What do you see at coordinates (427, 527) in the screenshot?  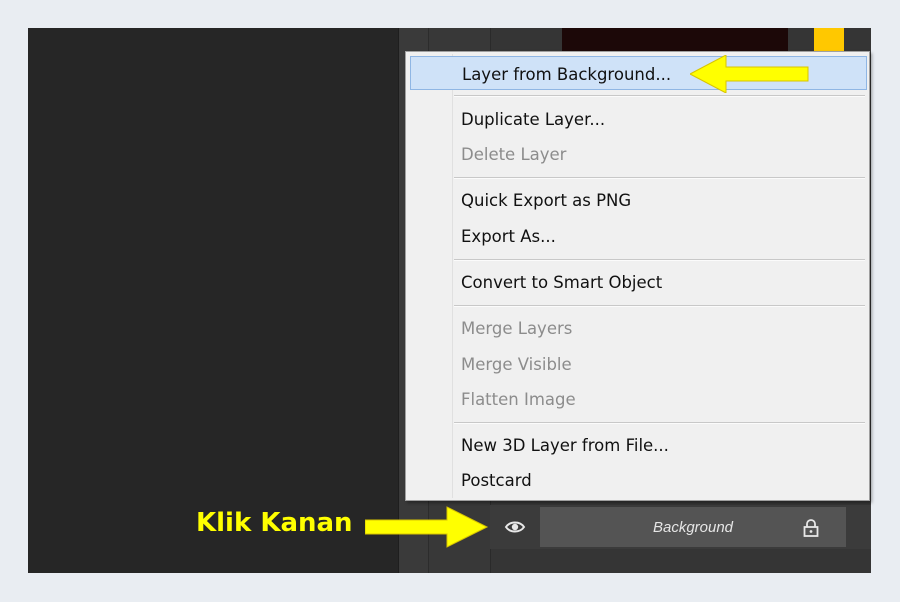 I see `arrow-right-icon` at bounding box center [427, 527].